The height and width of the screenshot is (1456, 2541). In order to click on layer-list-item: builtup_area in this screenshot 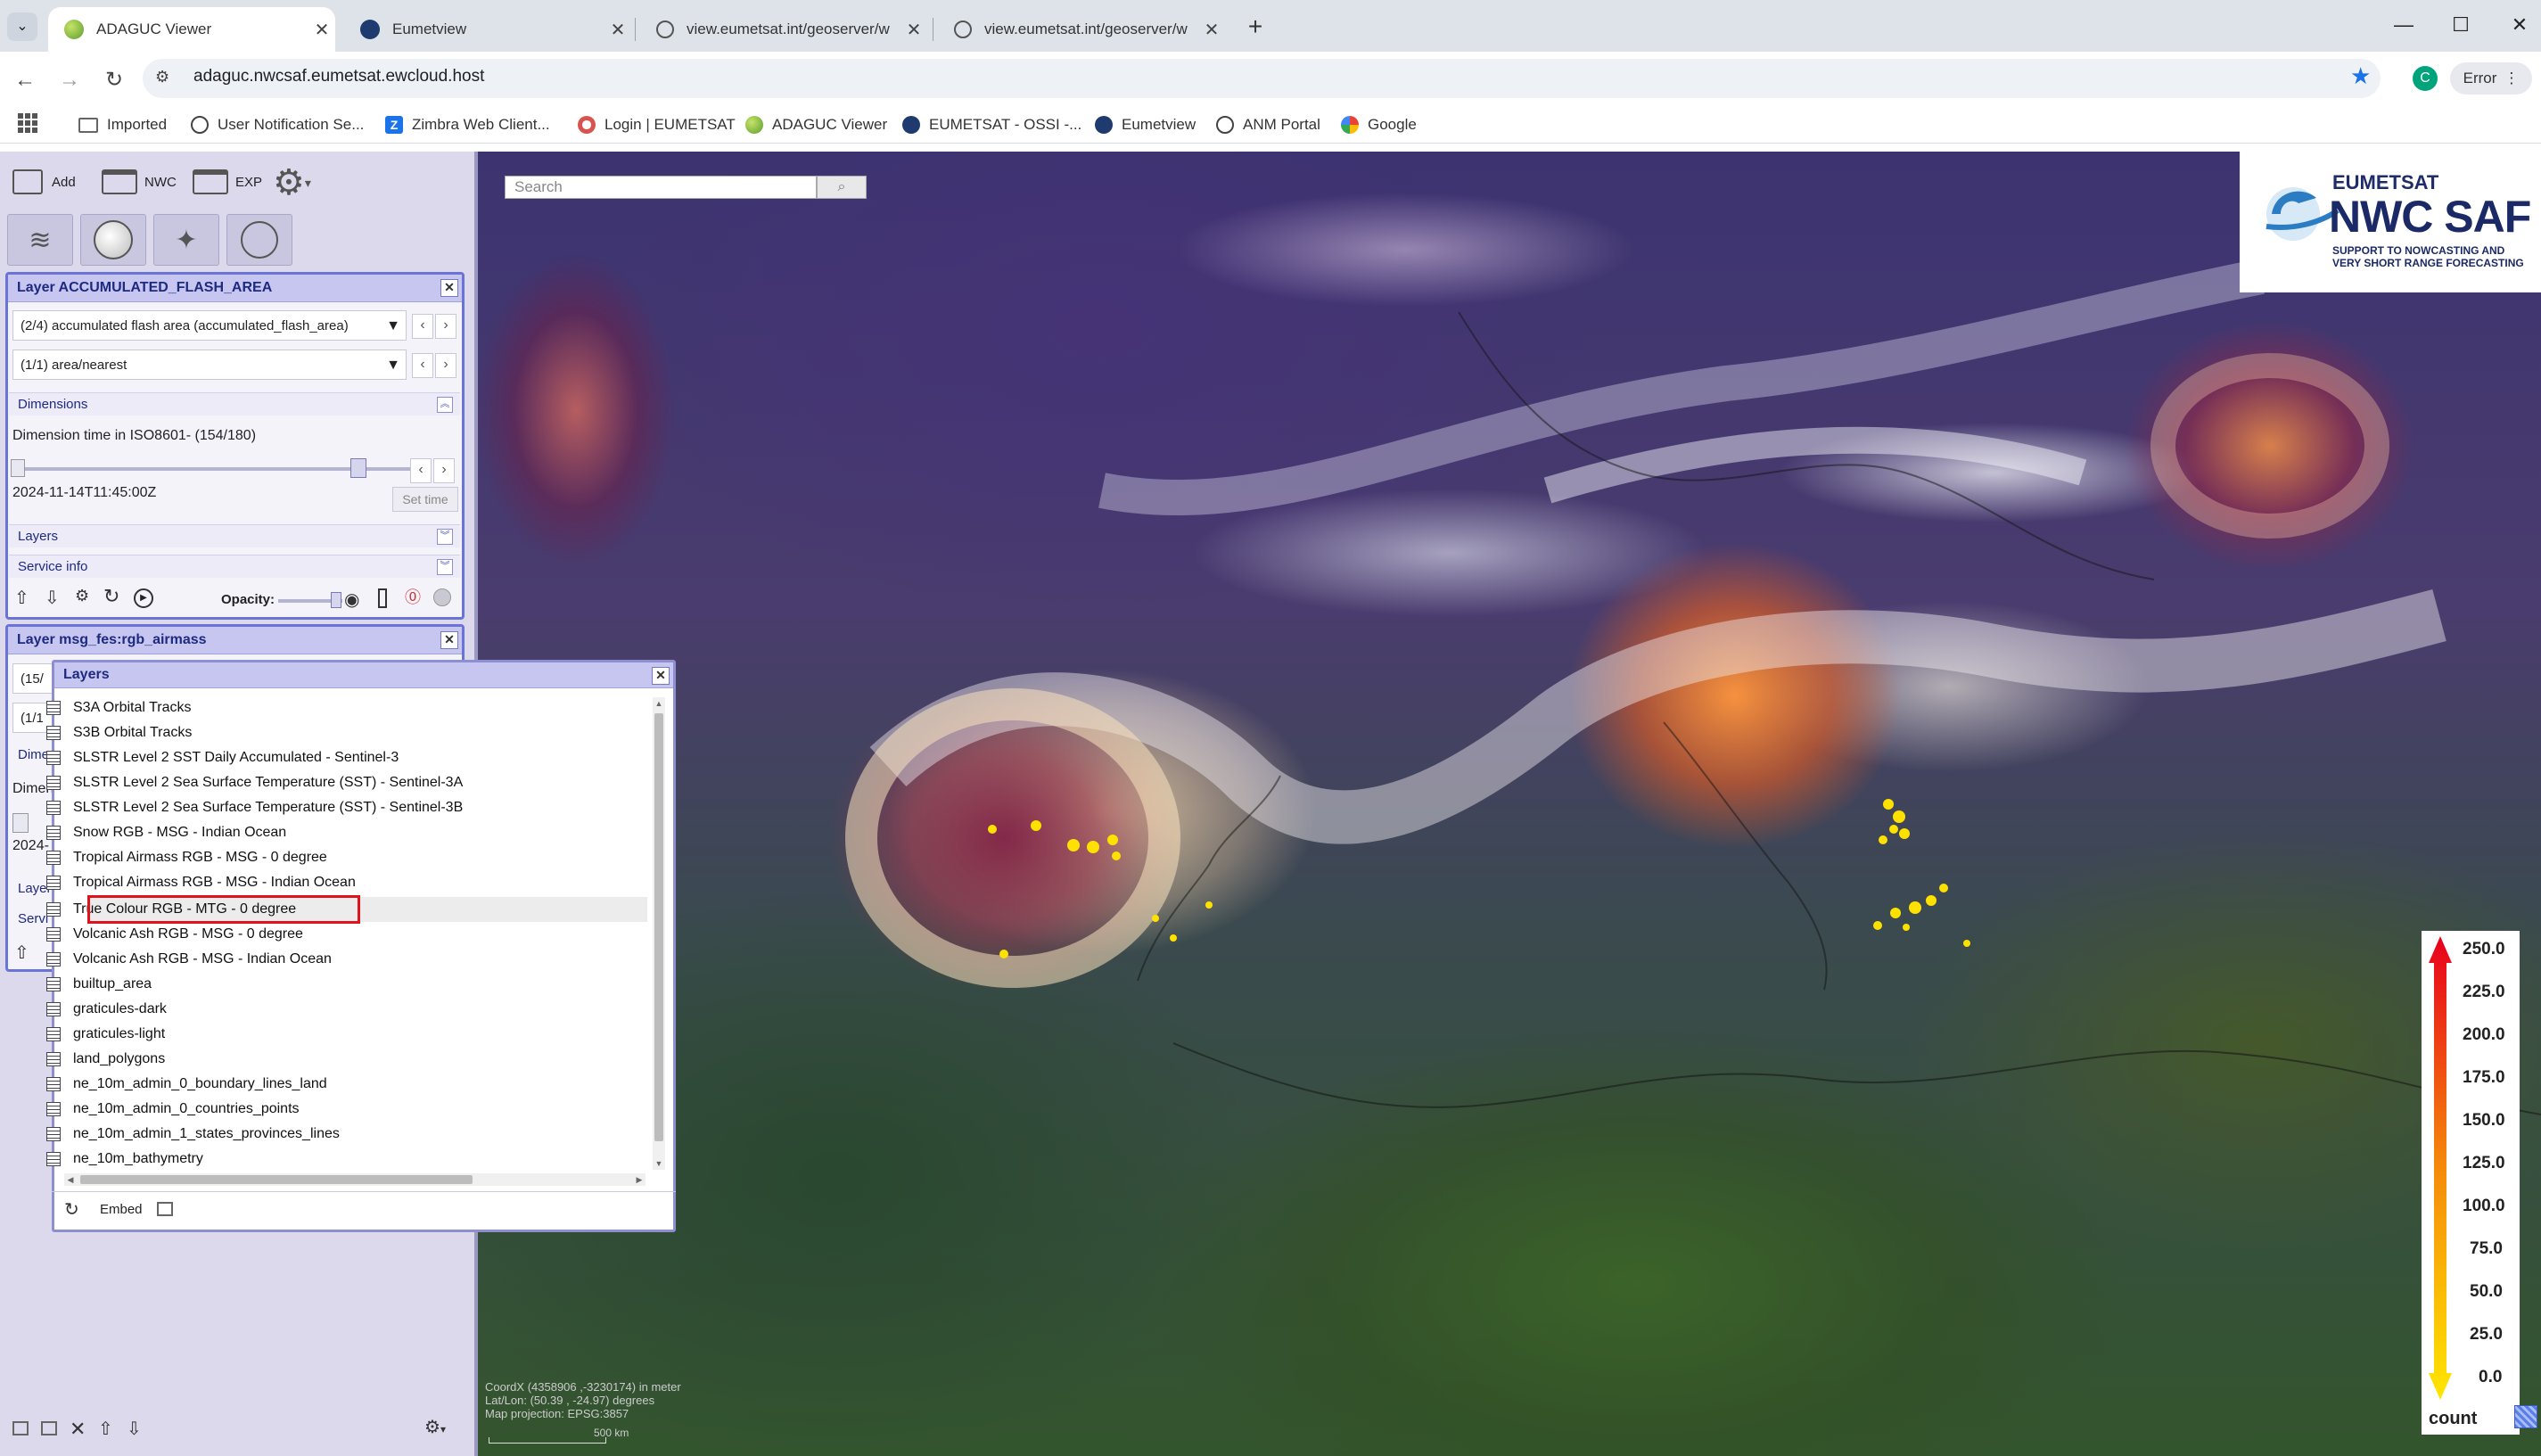, I will do `click(99, 985)`.